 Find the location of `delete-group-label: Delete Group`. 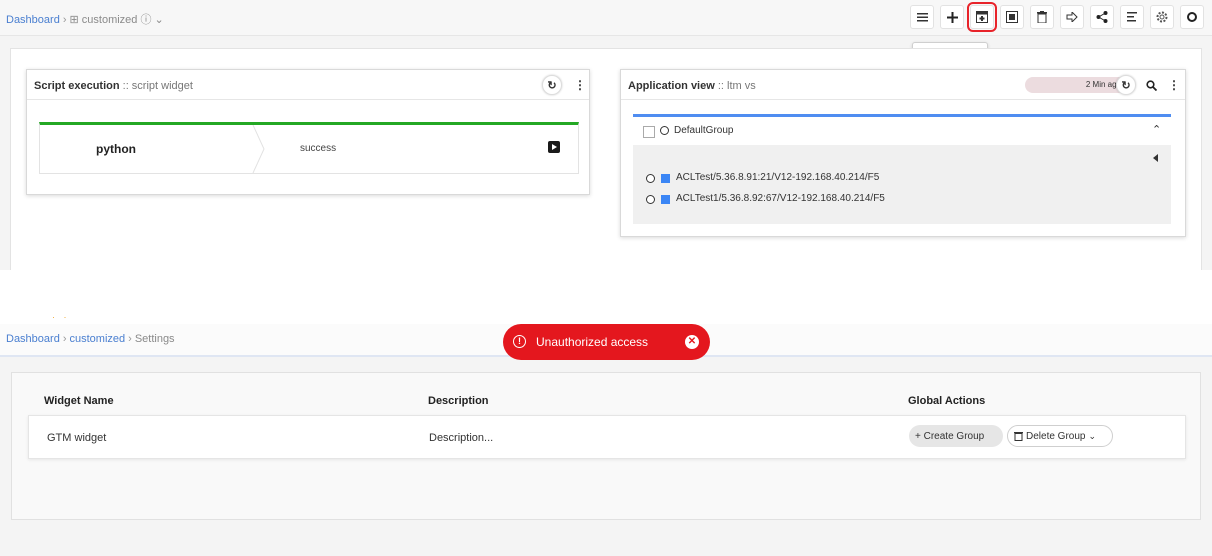

delete-group-label: Delete Group is located at coordinates (1056, 436).